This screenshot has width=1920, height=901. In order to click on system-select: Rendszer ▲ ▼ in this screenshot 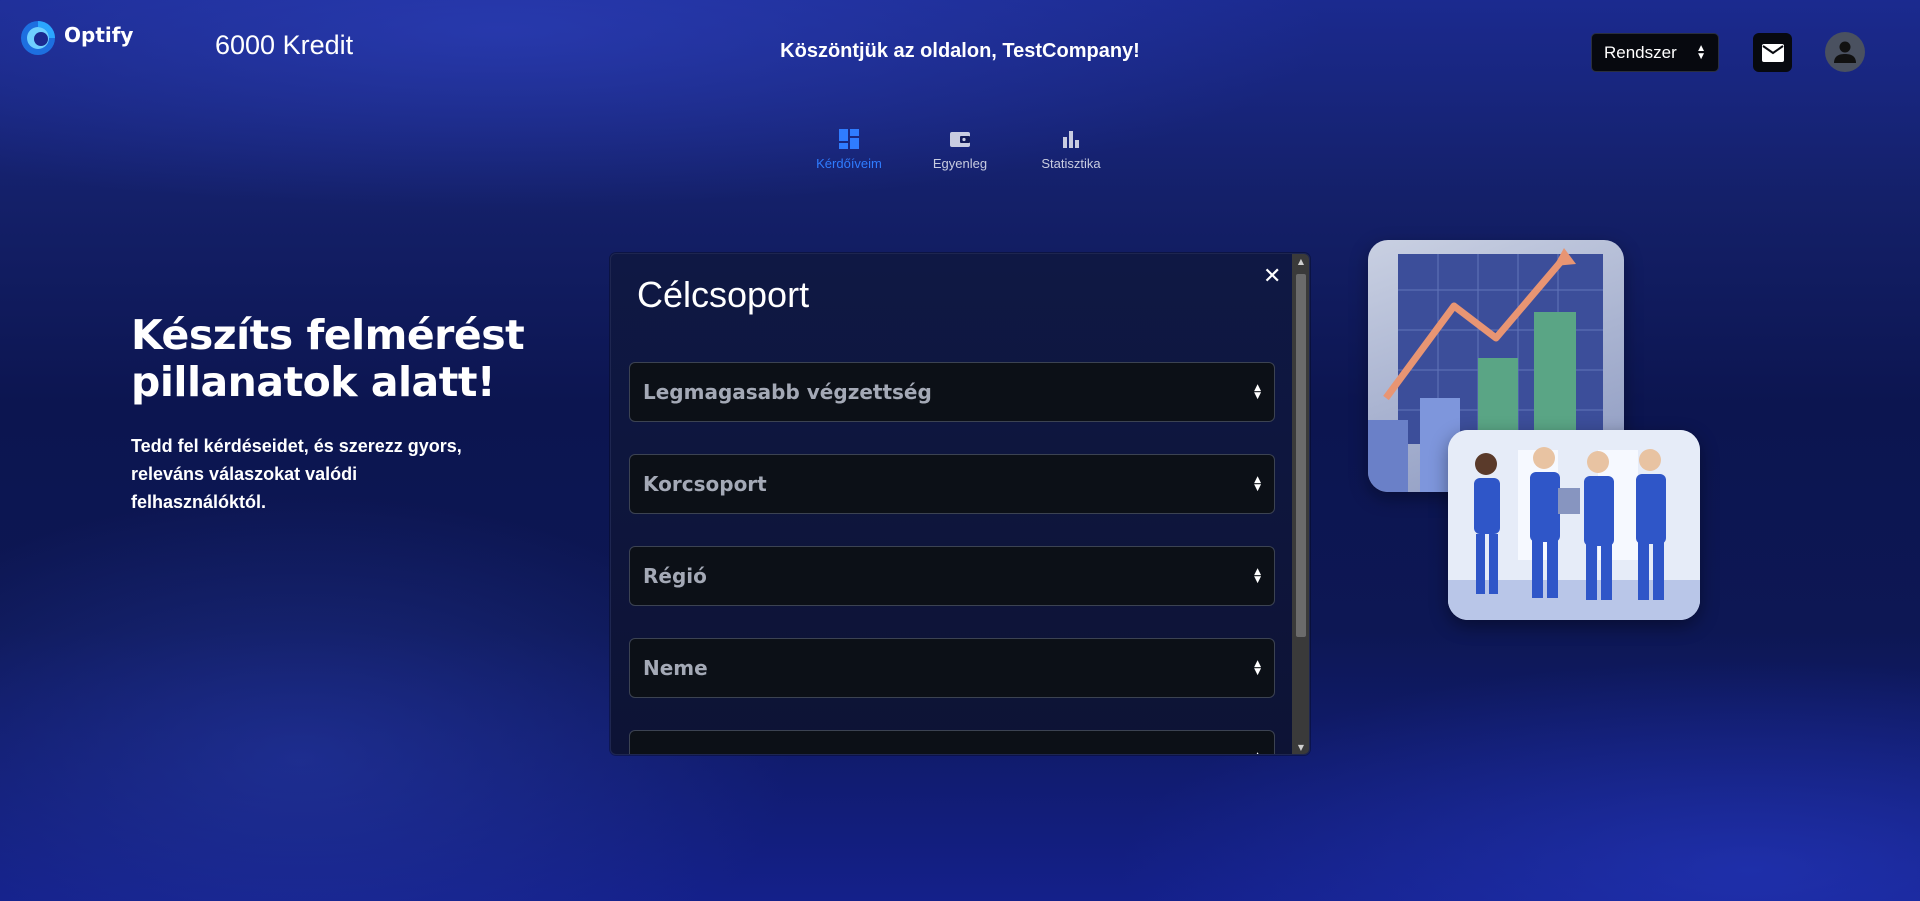, I will do `click(1655, 52)`.